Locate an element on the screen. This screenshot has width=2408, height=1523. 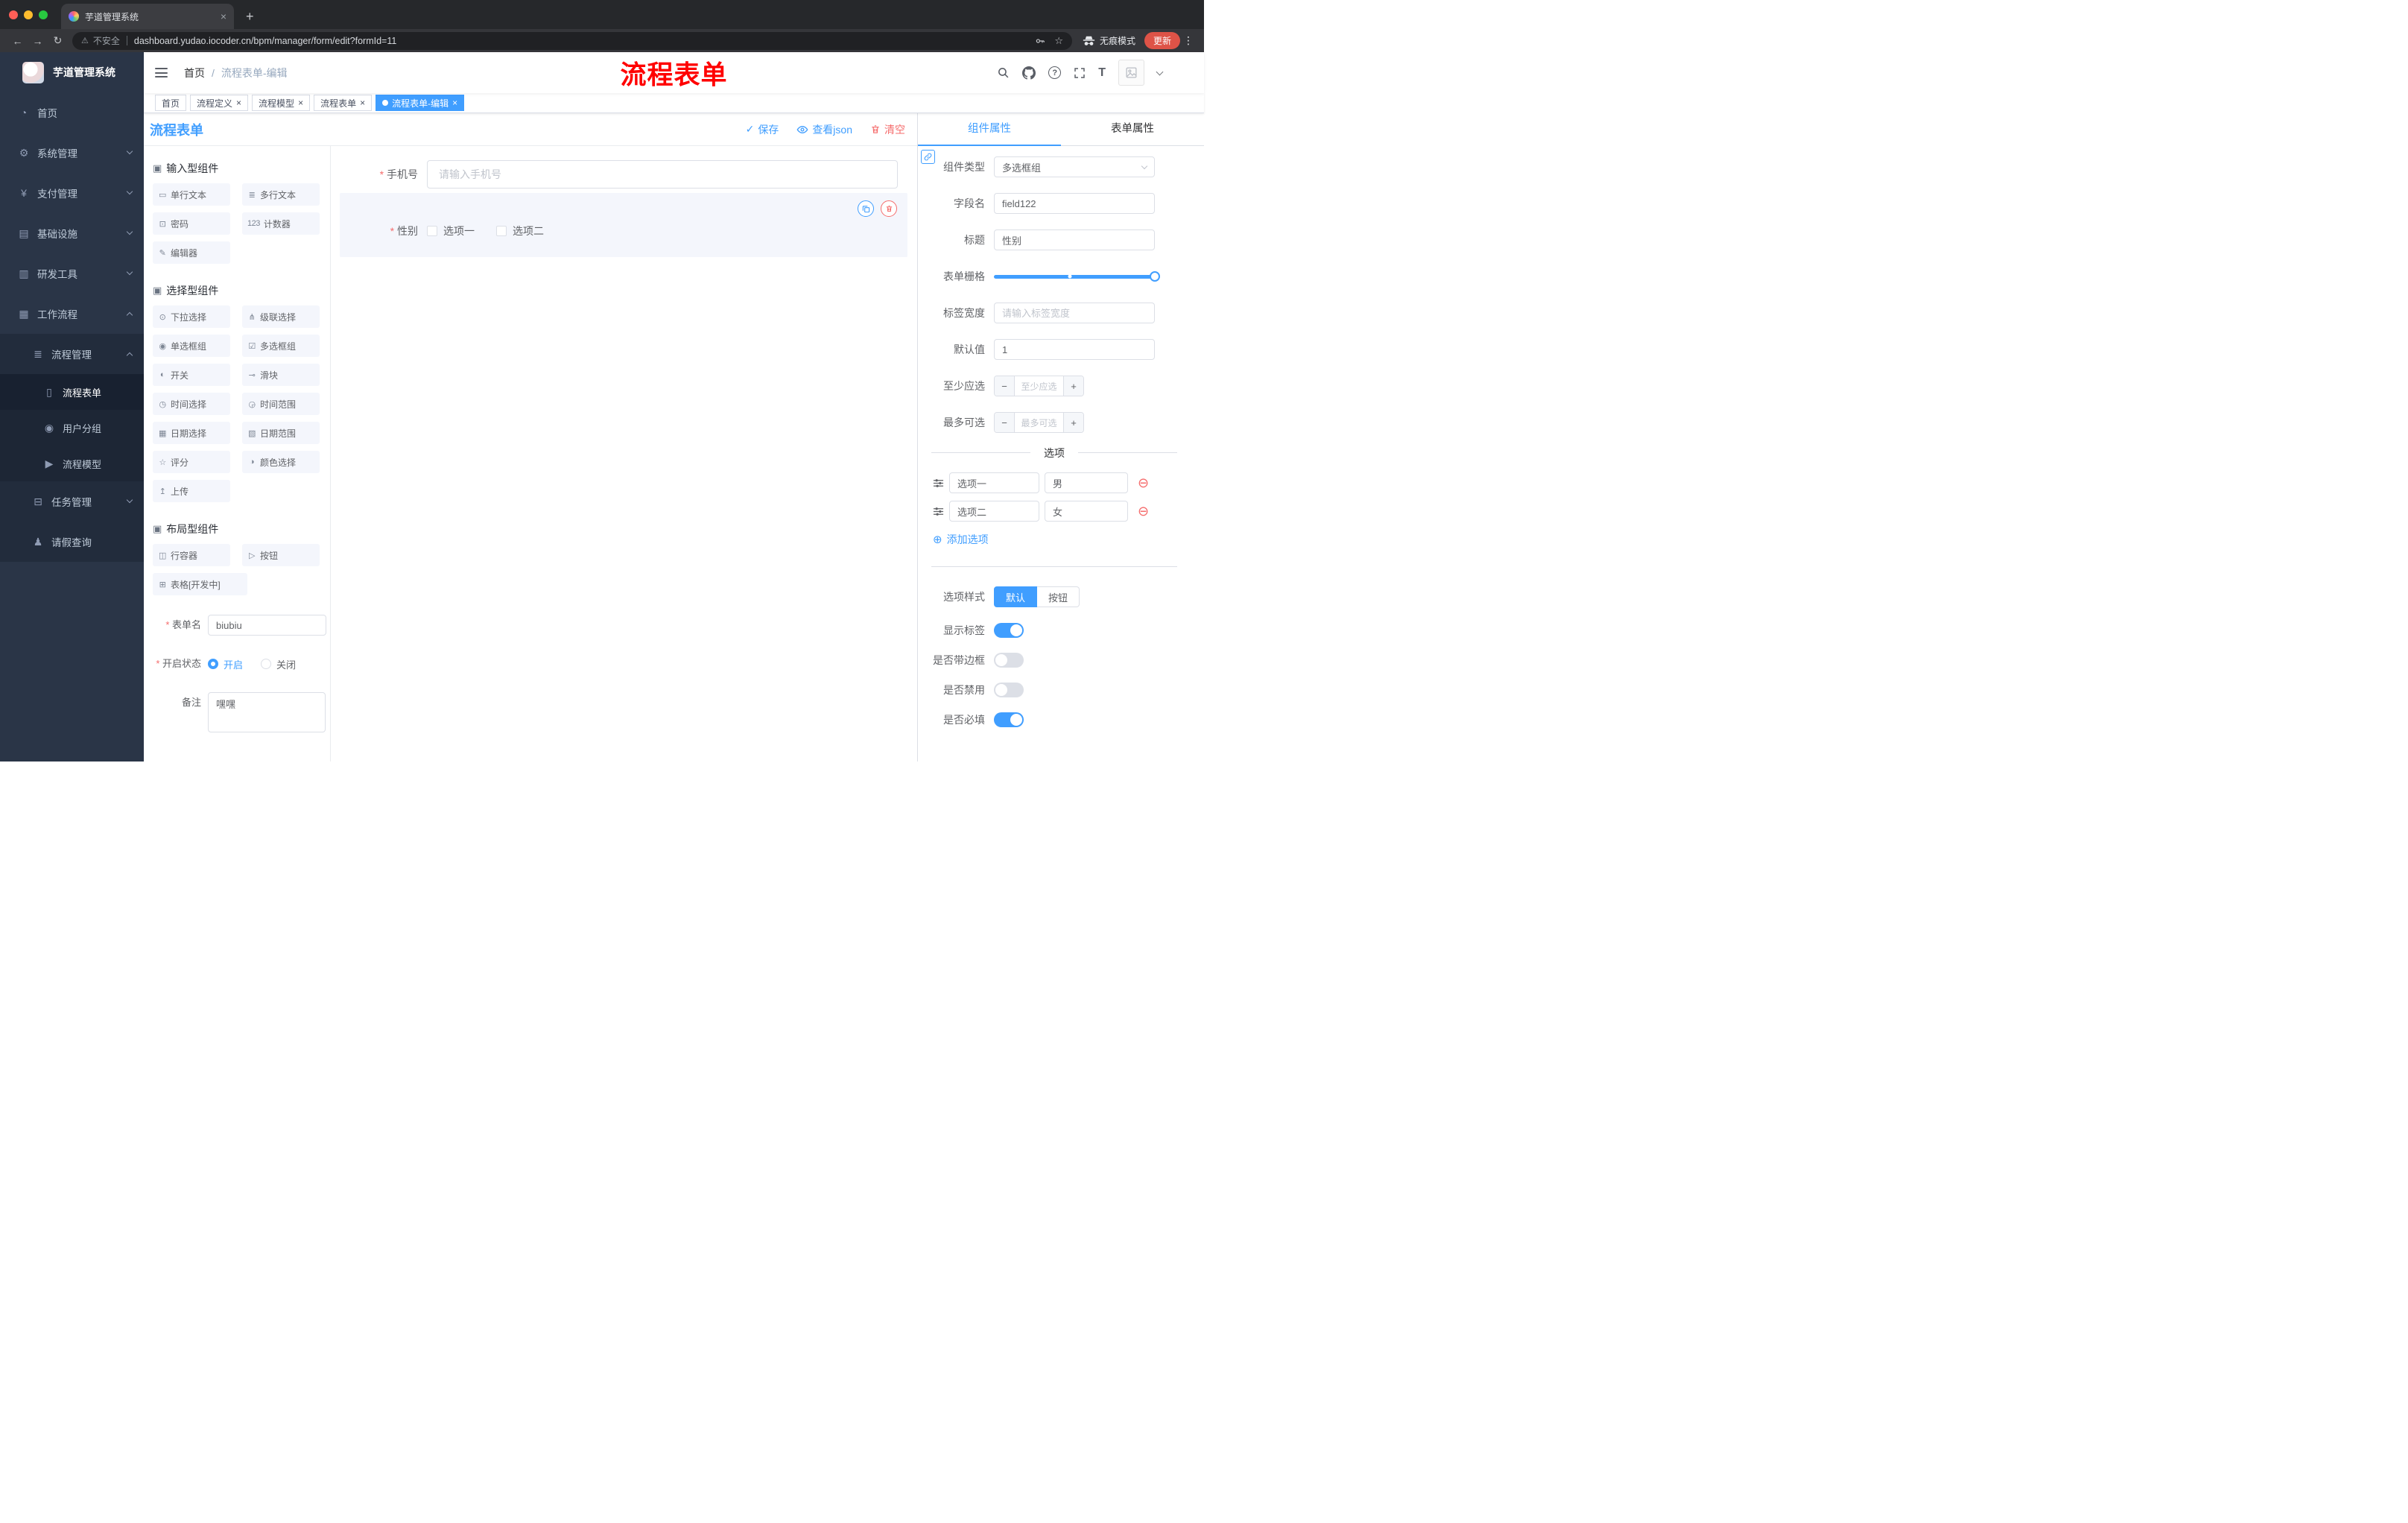
github-icon is located at coordinates (1029, 73).